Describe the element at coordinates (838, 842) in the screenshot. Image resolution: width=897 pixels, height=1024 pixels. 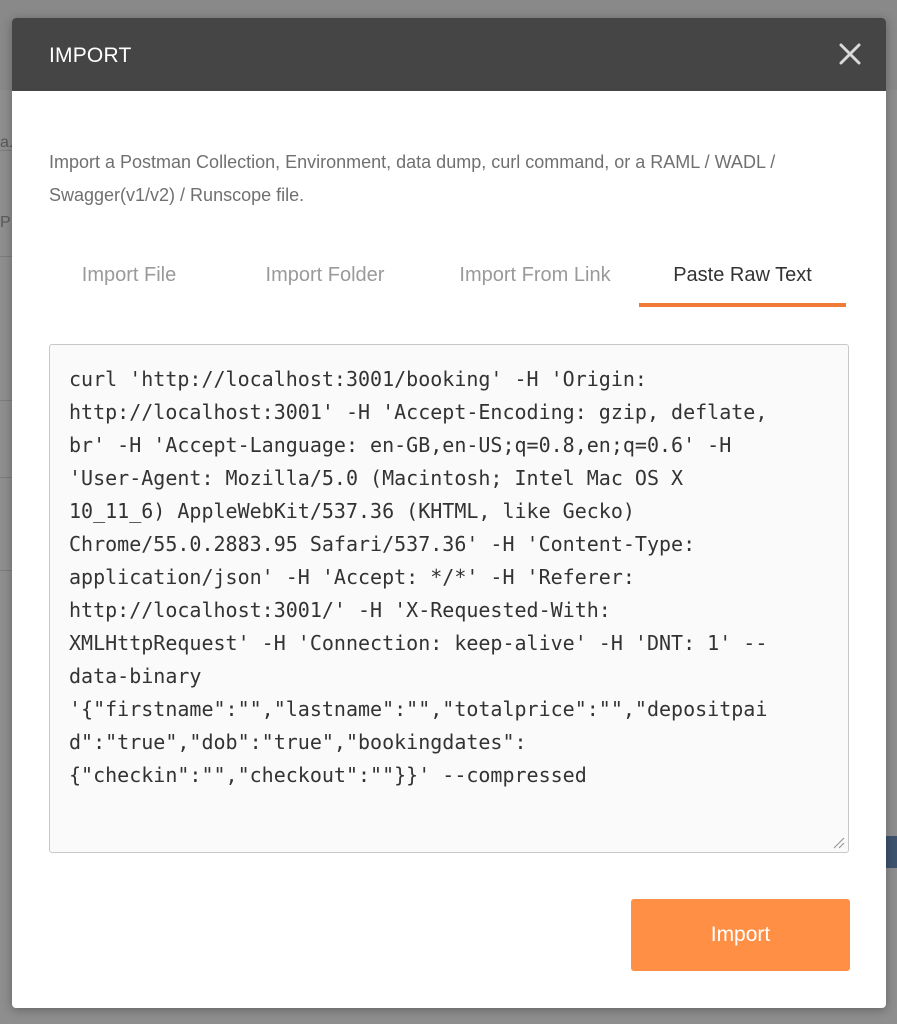
I see `resize-grip-icon` at that location.